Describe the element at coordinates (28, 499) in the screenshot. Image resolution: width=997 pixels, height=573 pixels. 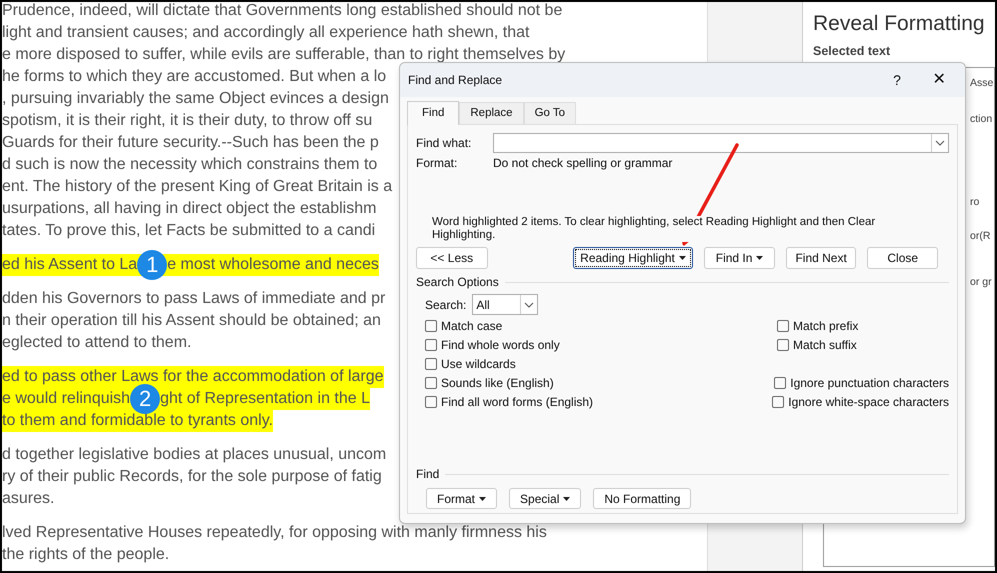
I see `document-text: asures.` at that location.